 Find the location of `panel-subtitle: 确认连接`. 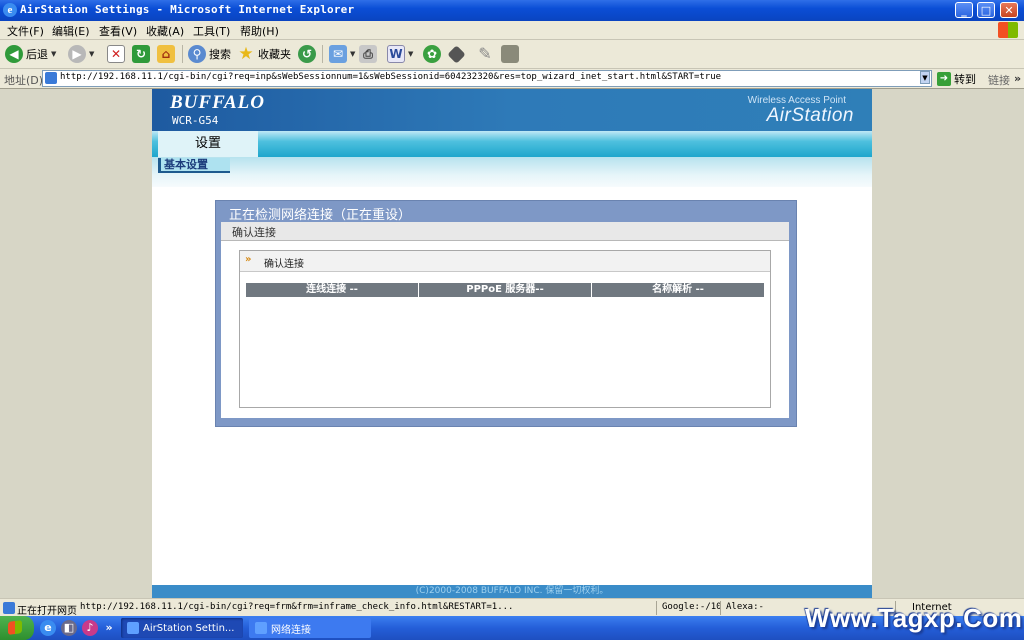

panel-subtitle: 确认连接 is located at coordinates (254, 232).